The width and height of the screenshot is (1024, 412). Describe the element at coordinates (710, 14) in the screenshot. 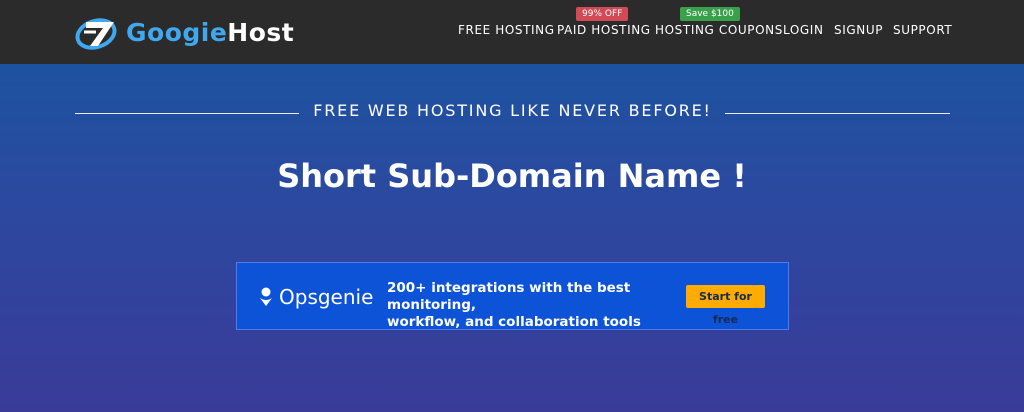

I see `hosting-coupons-badge: Save $100` at that location.